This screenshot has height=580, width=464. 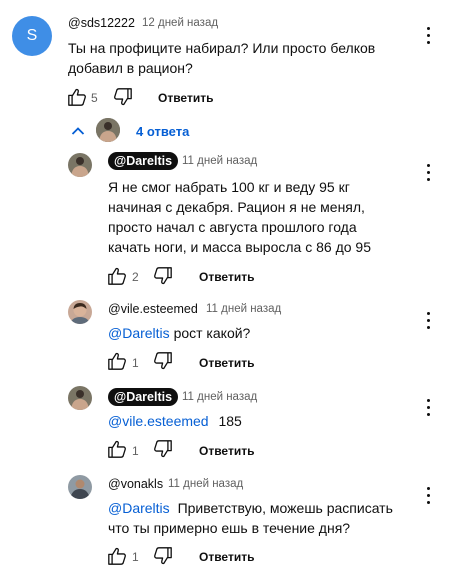 What do you see at coordinates (135, 277) in the screenshot?
I see `like-count: 2` at bounding box center [135, 277].